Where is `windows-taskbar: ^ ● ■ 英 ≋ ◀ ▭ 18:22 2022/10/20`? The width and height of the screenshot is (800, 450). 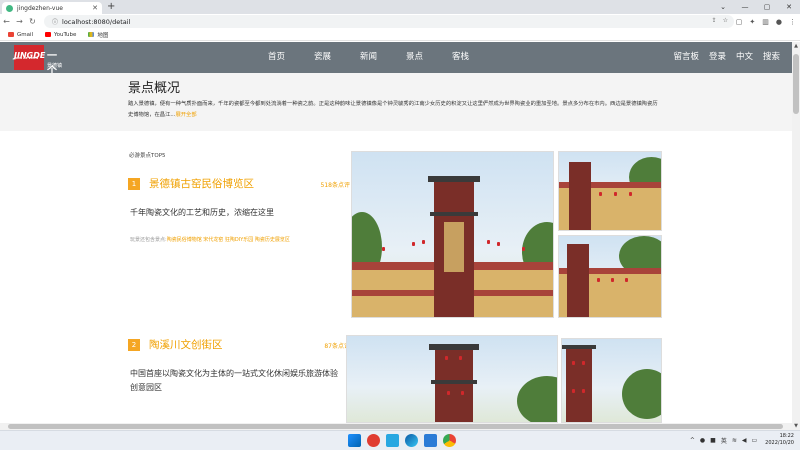 windows-taskbar: ^ ● ■ 英 ≋ ◀ ▭ 18:22 2022/10/20 is located at coordinates (400, 440).